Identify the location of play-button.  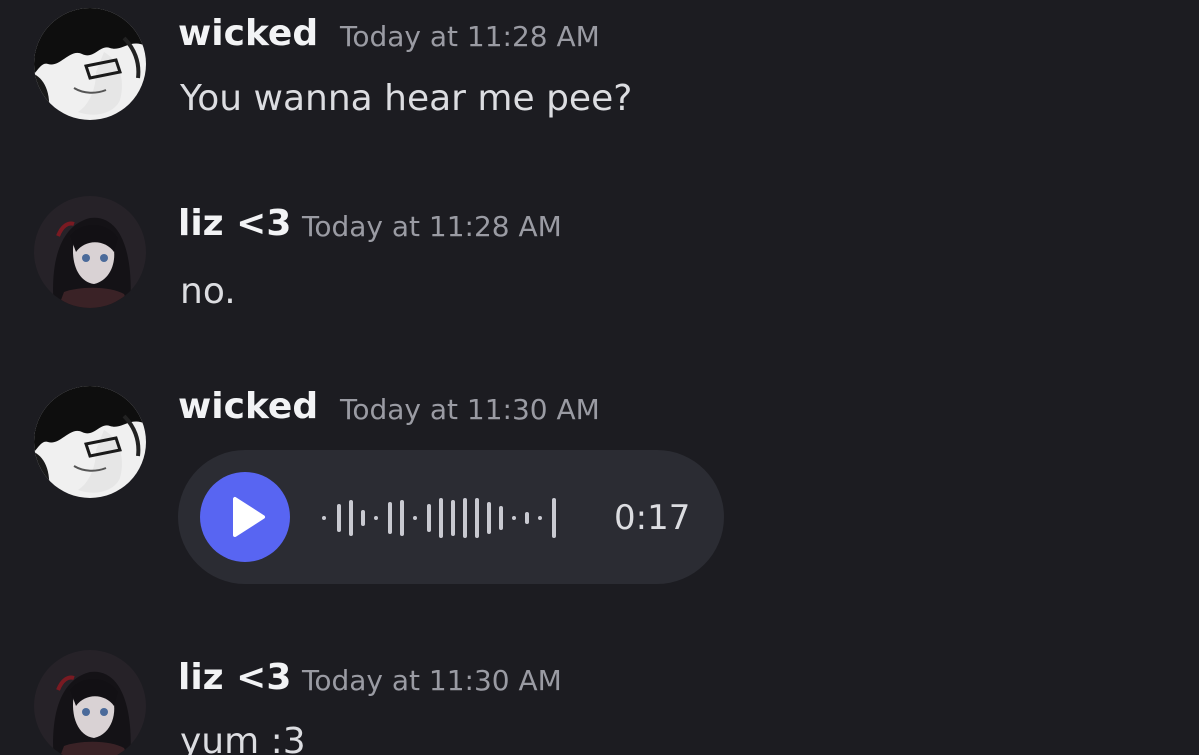
(245, 517).